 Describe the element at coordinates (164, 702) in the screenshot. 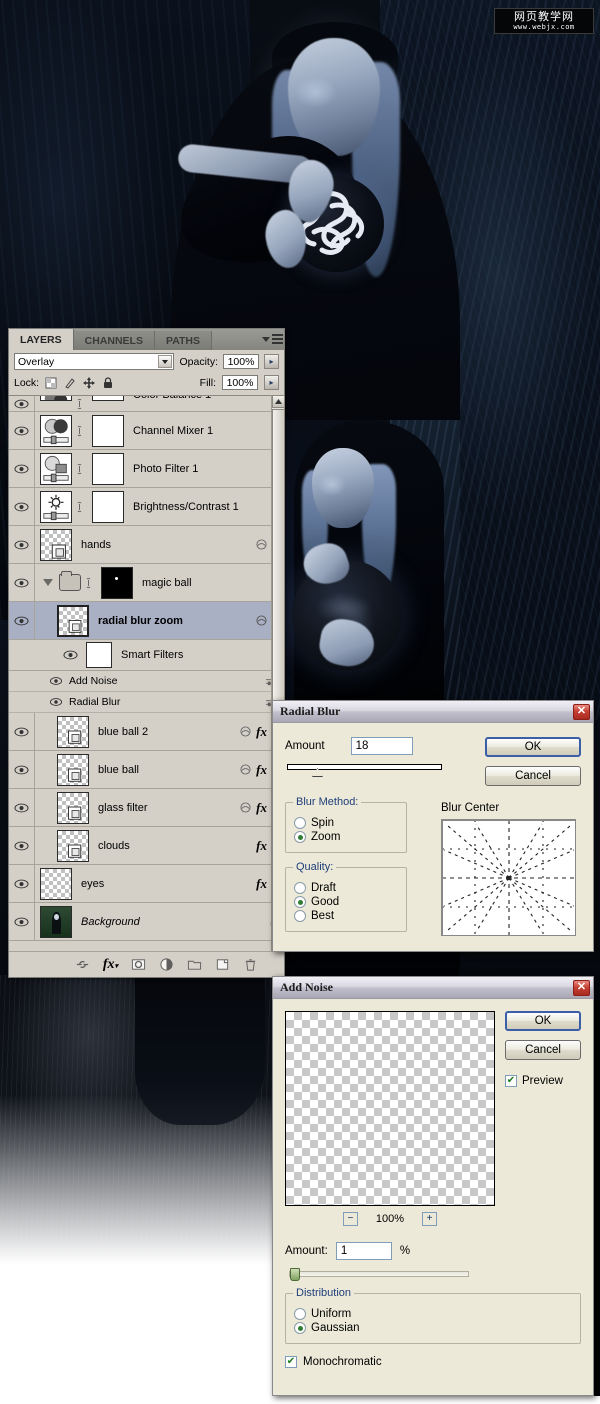

I see `smart-filter-name: Radial Blur` at that location.